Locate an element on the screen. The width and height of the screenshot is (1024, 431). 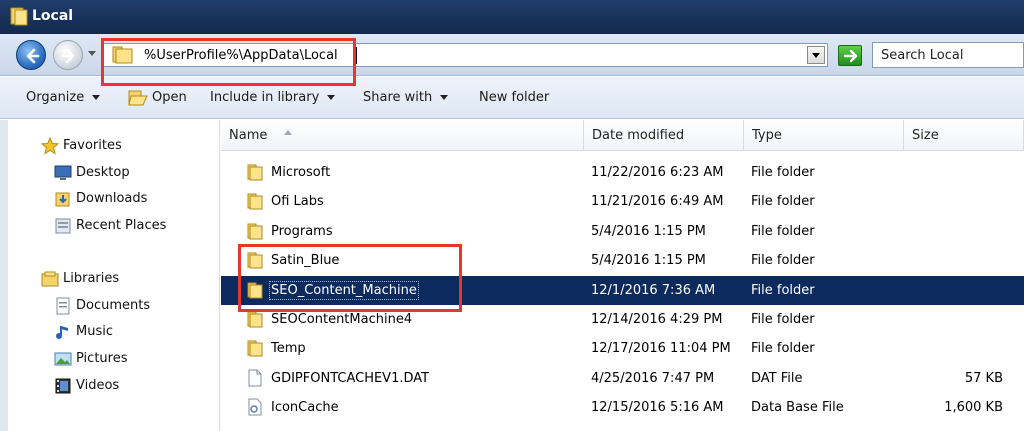
file-name: IconCache is located at coordinates (305, 408).